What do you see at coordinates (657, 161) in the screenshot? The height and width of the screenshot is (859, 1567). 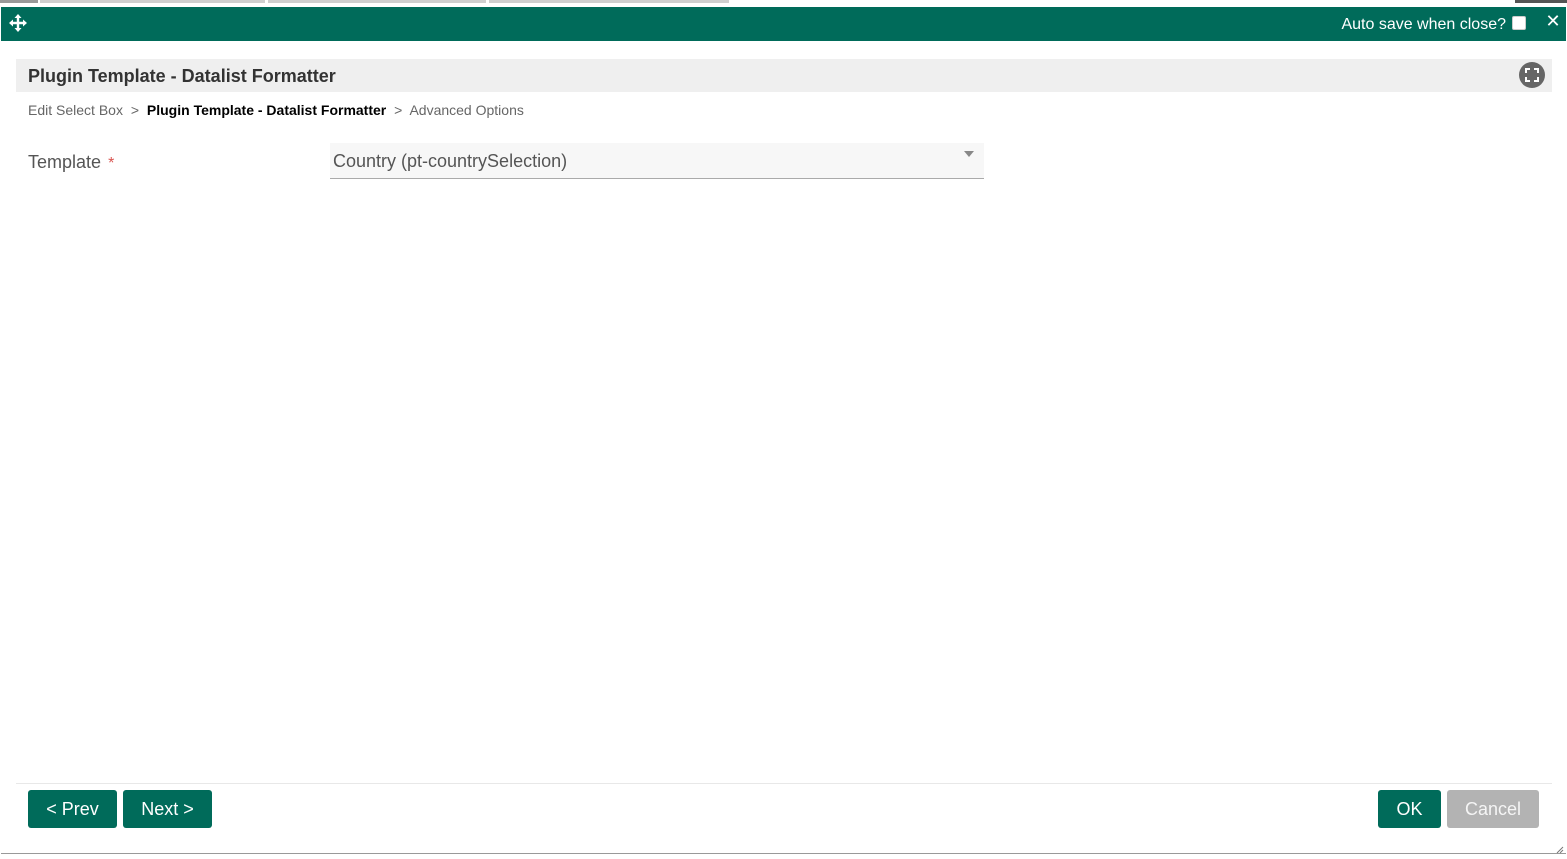 I see `template-select: Country (pt-countrySelection)` at bounding box center [657, 161].